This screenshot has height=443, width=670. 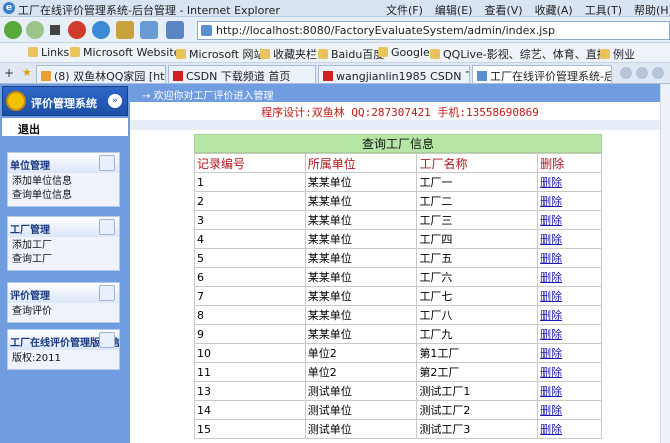 What do you see at coordinates (288, 54) in the screenshot?
I see `fav-bar-folder: 收藏夹栏` at bounding box center [288, 54].